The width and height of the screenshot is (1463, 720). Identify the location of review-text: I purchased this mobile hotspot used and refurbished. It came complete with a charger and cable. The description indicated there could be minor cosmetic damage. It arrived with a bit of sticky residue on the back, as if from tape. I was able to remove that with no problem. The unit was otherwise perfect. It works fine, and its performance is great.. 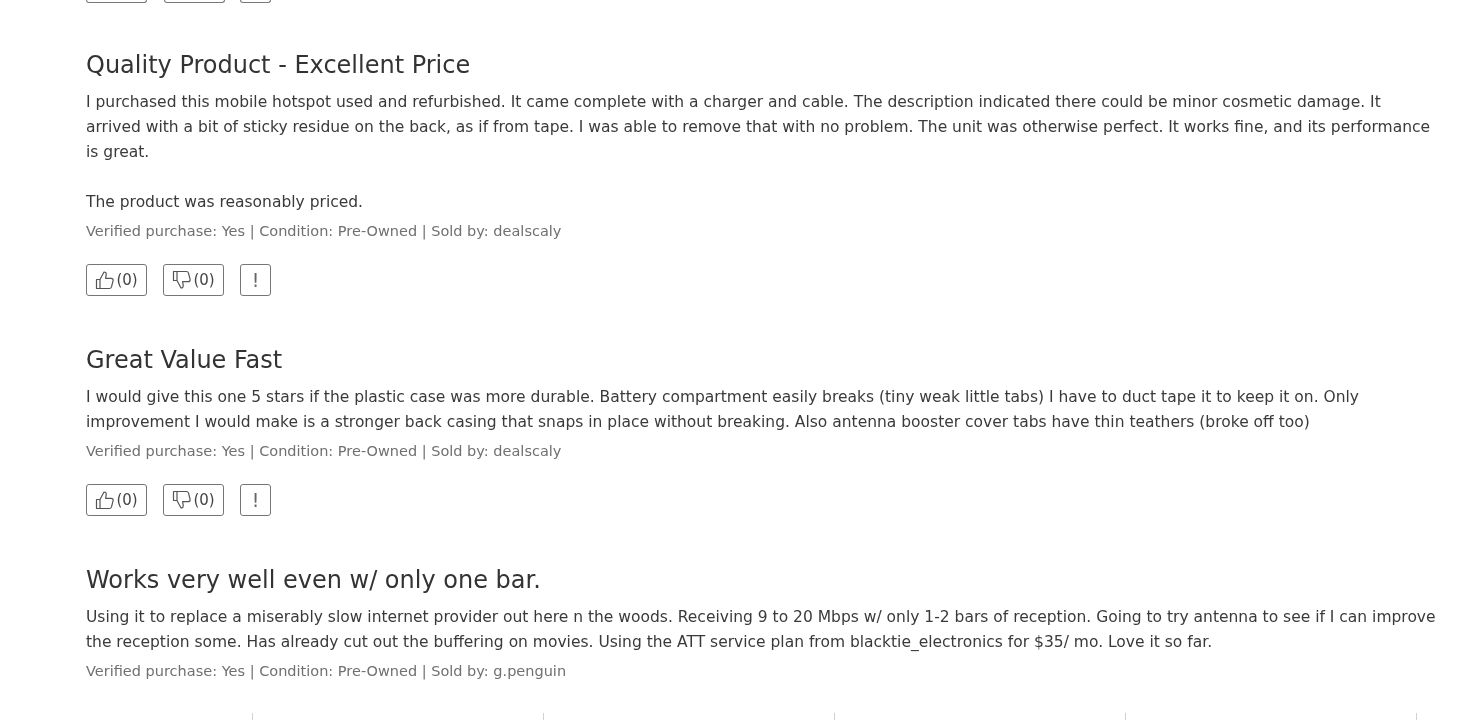
(759, 127).